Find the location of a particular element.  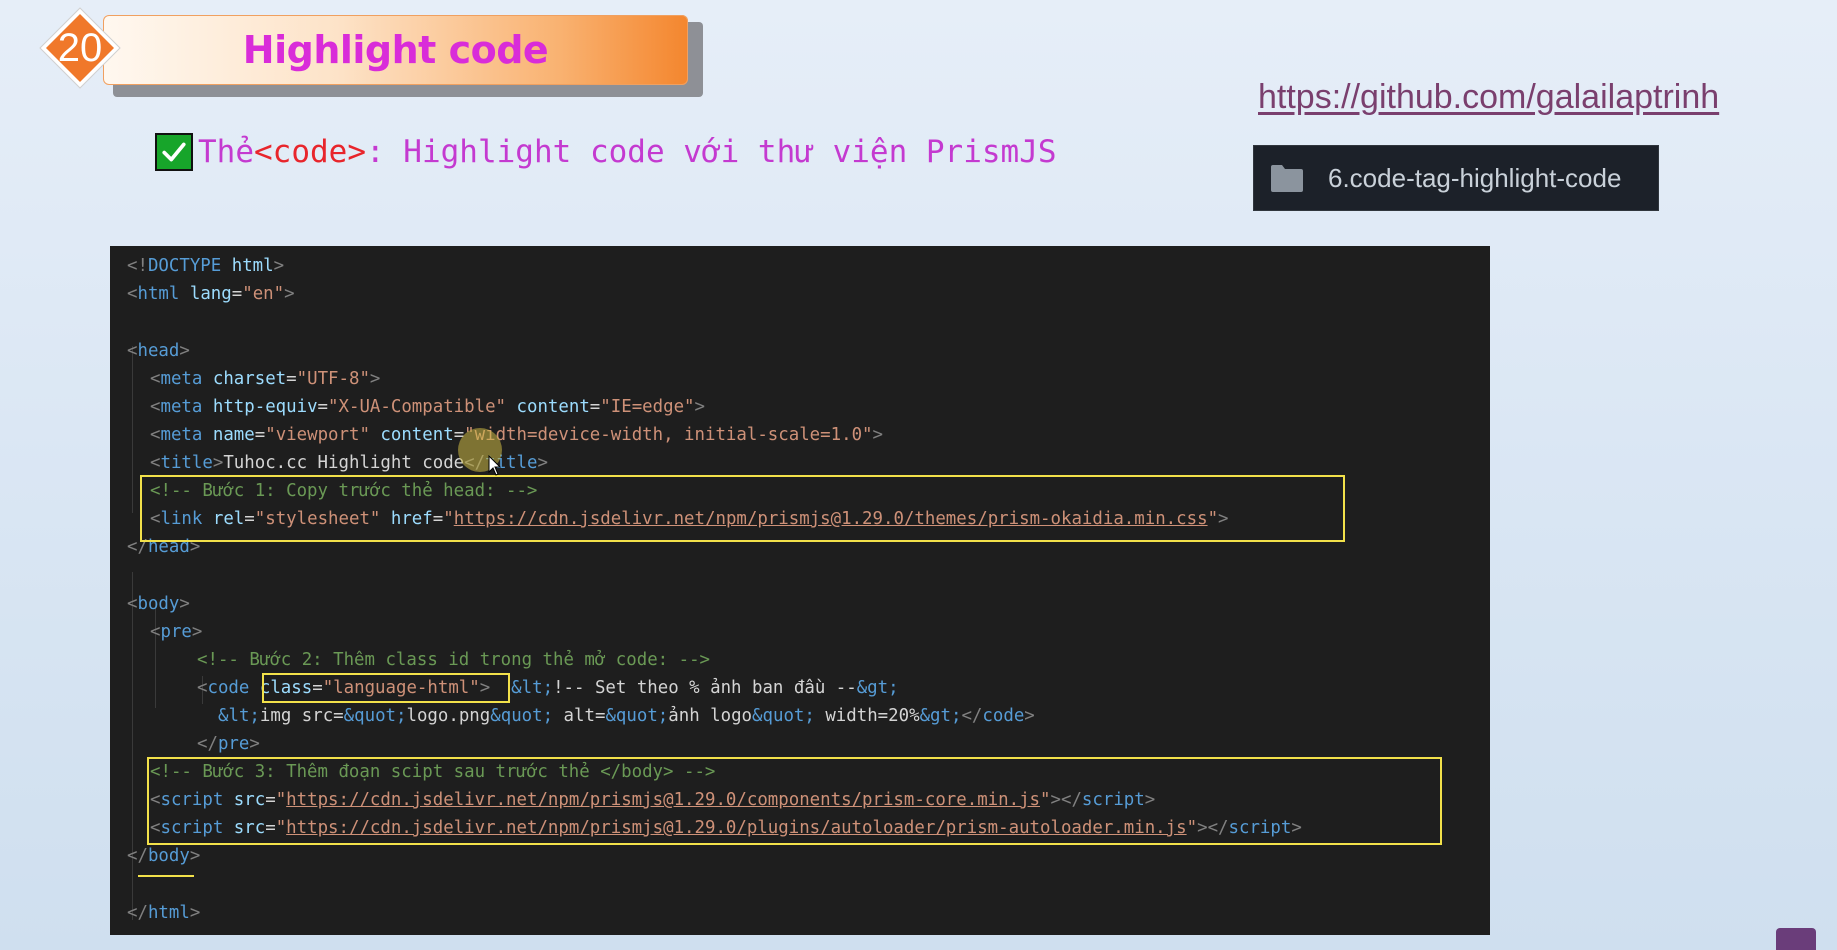

token: "viewport" is located at coordinates (317, 435).